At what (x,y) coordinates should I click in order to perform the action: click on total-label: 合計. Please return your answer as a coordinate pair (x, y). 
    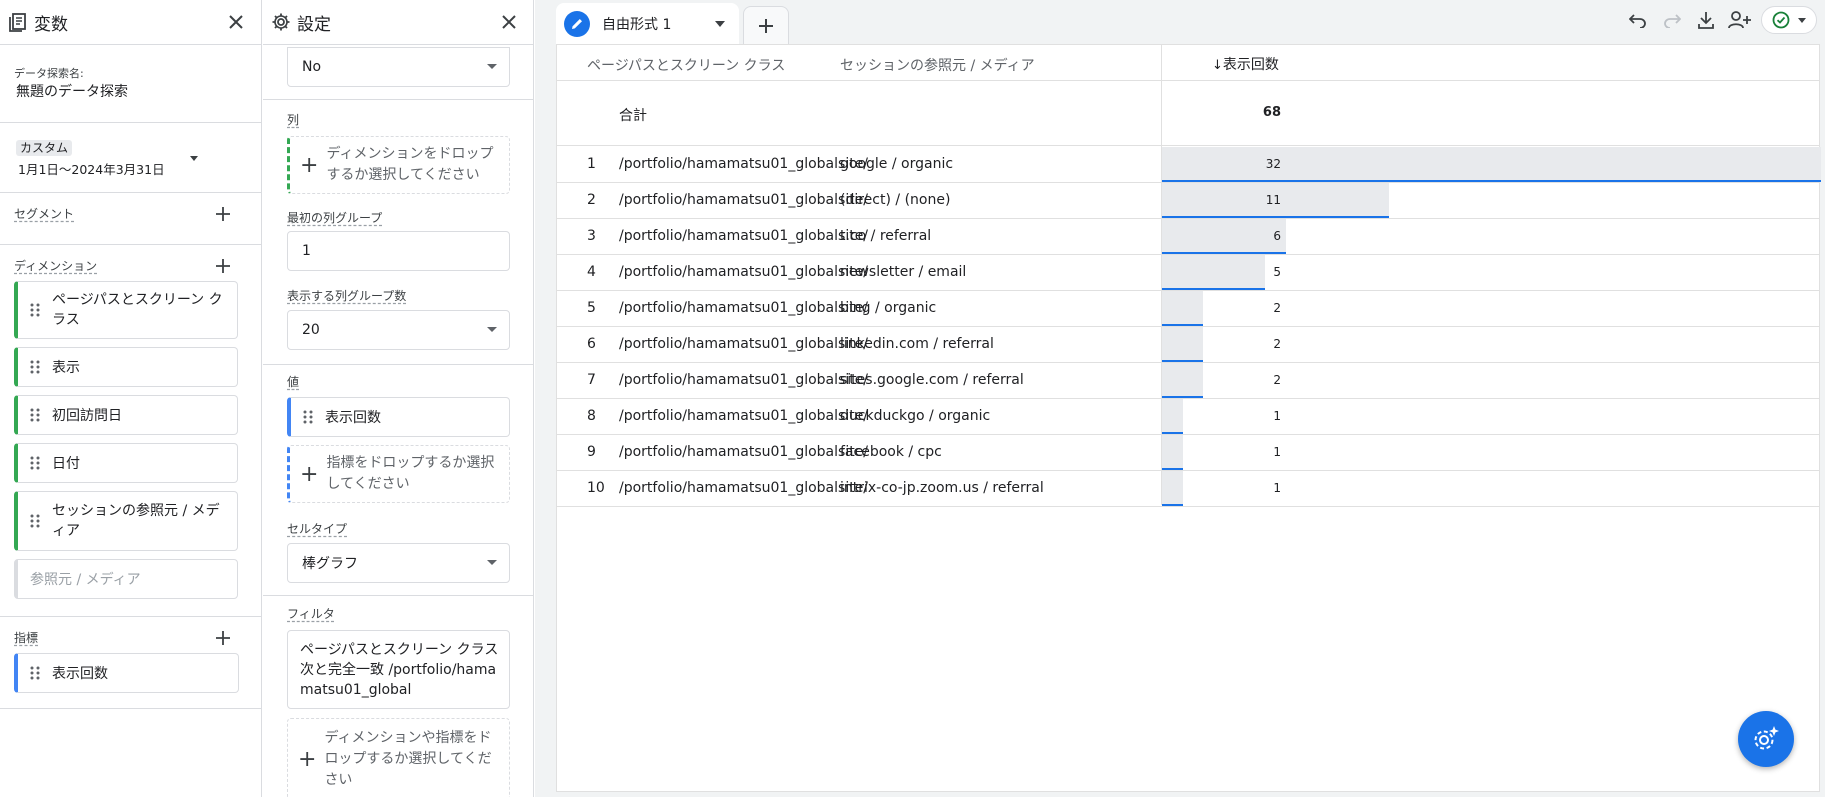
    Looking at the image, I should click on (633, 116).